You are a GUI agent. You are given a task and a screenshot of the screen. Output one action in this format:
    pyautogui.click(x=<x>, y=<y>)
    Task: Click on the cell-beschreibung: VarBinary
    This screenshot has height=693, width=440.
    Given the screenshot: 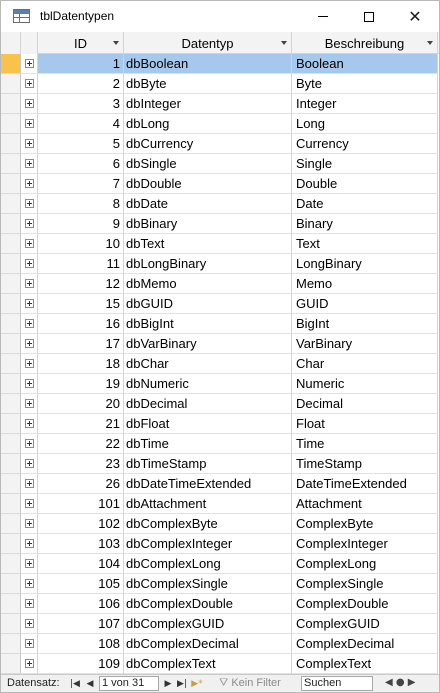 What is the action you would take?
    pyautogui.click(x=365, y=344)
    